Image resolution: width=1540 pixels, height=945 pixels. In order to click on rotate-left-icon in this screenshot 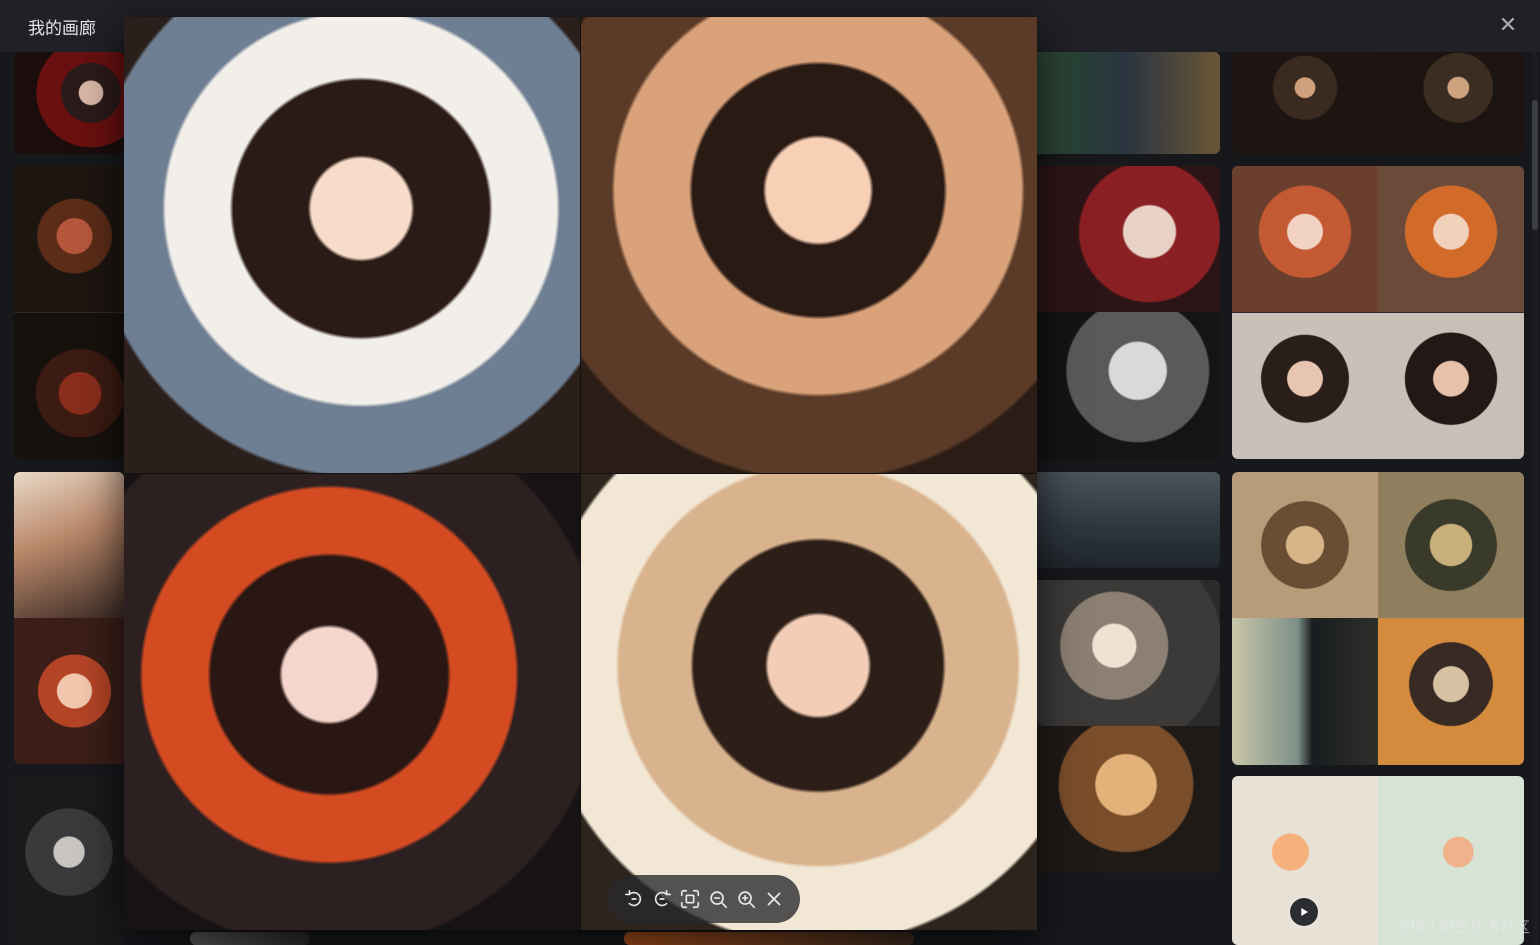, I will do `click(634, 899)`.